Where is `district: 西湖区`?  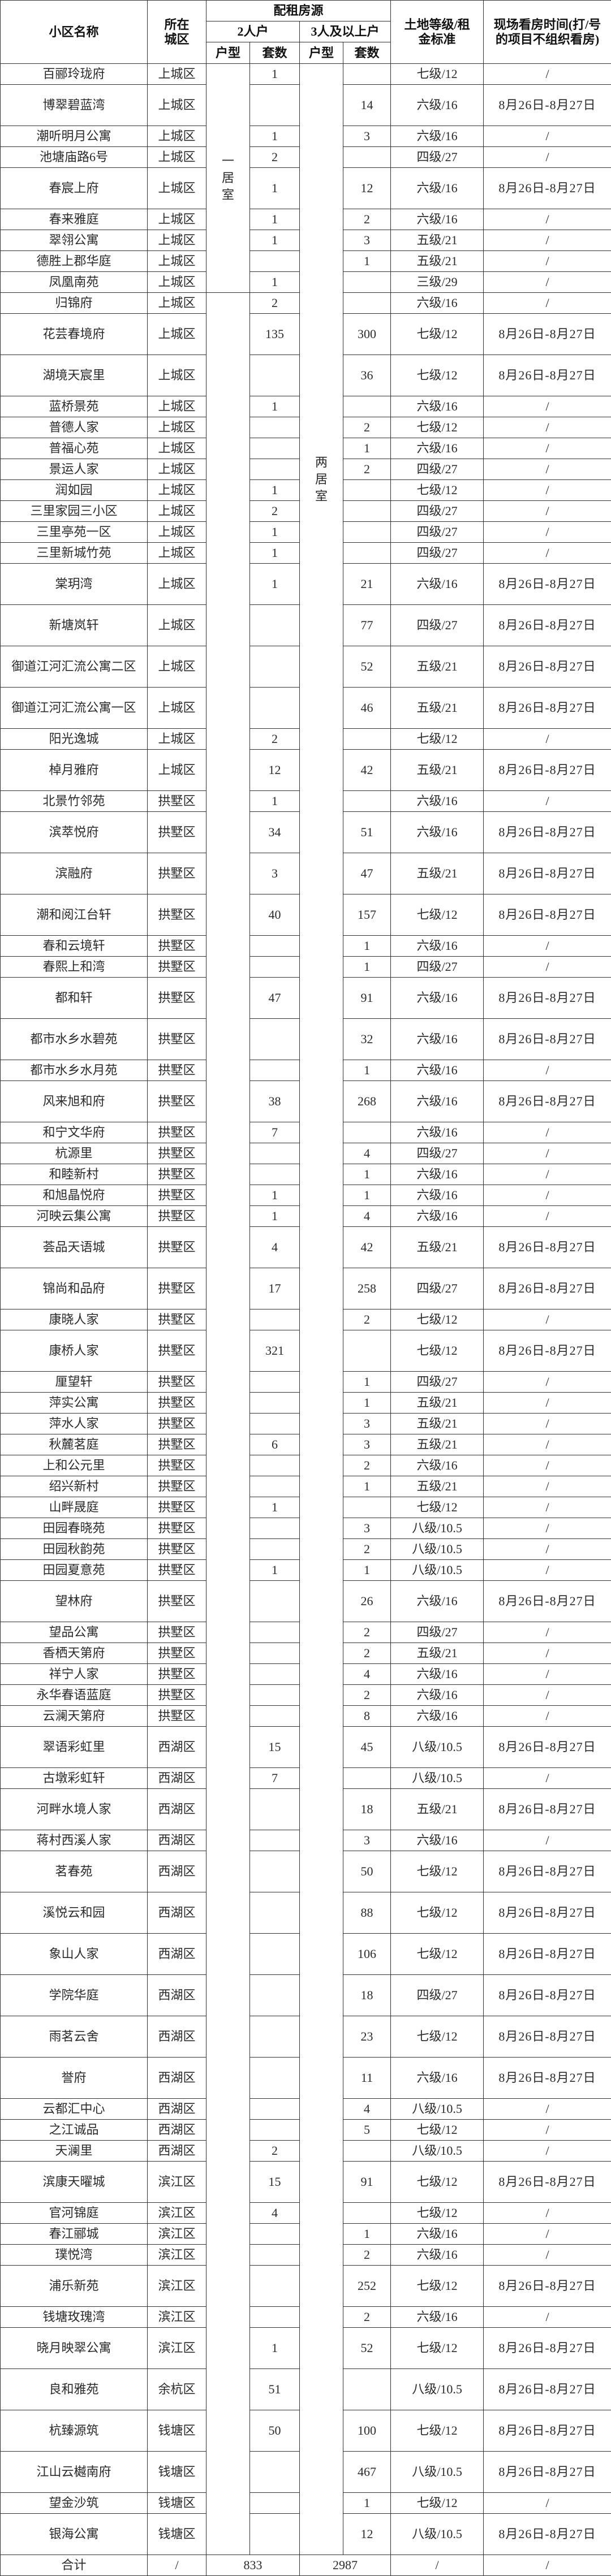 district: 西湖区 is located at coordinates (177, 1747).